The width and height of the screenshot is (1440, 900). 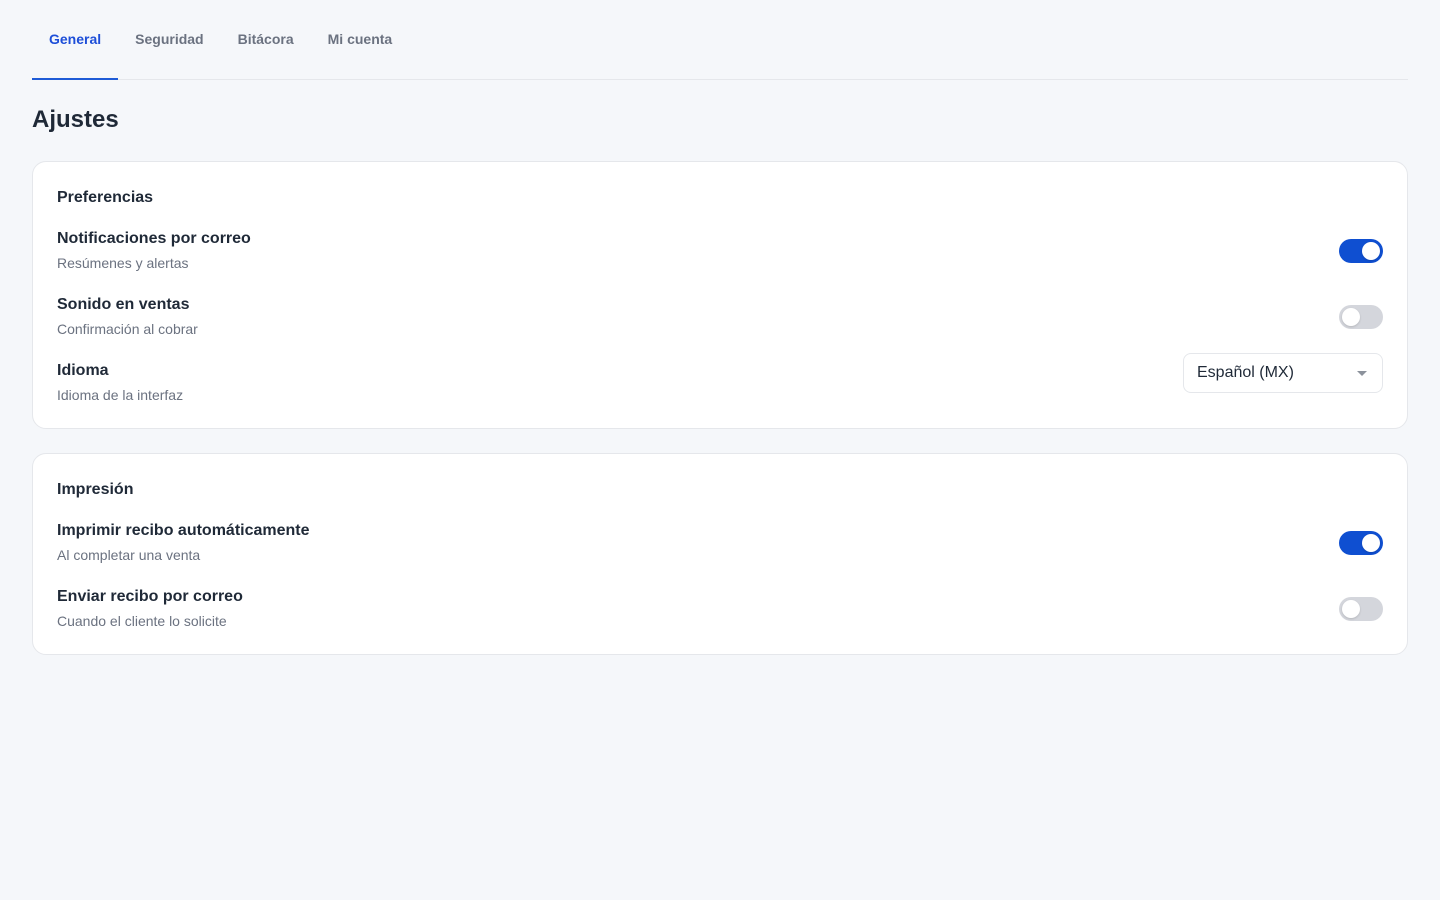 I want to click on tab-label: Seguridad, so click(x=169, y=39).